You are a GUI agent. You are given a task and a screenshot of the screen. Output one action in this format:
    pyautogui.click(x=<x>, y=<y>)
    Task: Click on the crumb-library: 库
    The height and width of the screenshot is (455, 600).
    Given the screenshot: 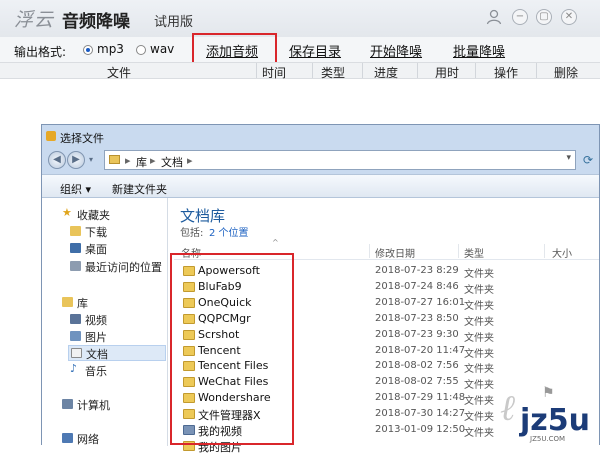 What is the action you would take?
    pyautogui.click(x=141, y=162)
    